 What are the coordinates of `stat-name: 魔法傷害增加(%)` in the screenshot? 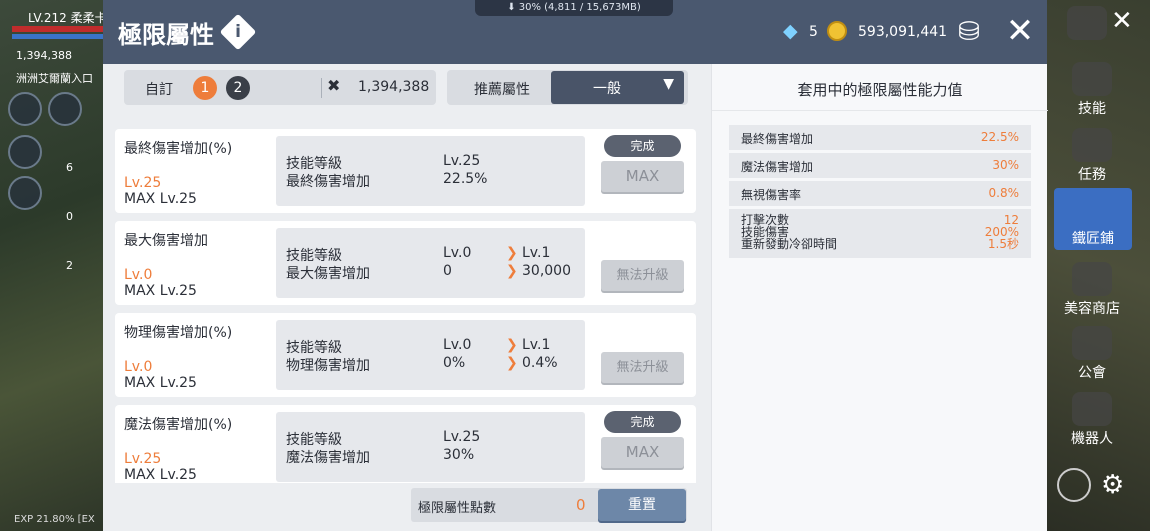 It's located at (178, 425).